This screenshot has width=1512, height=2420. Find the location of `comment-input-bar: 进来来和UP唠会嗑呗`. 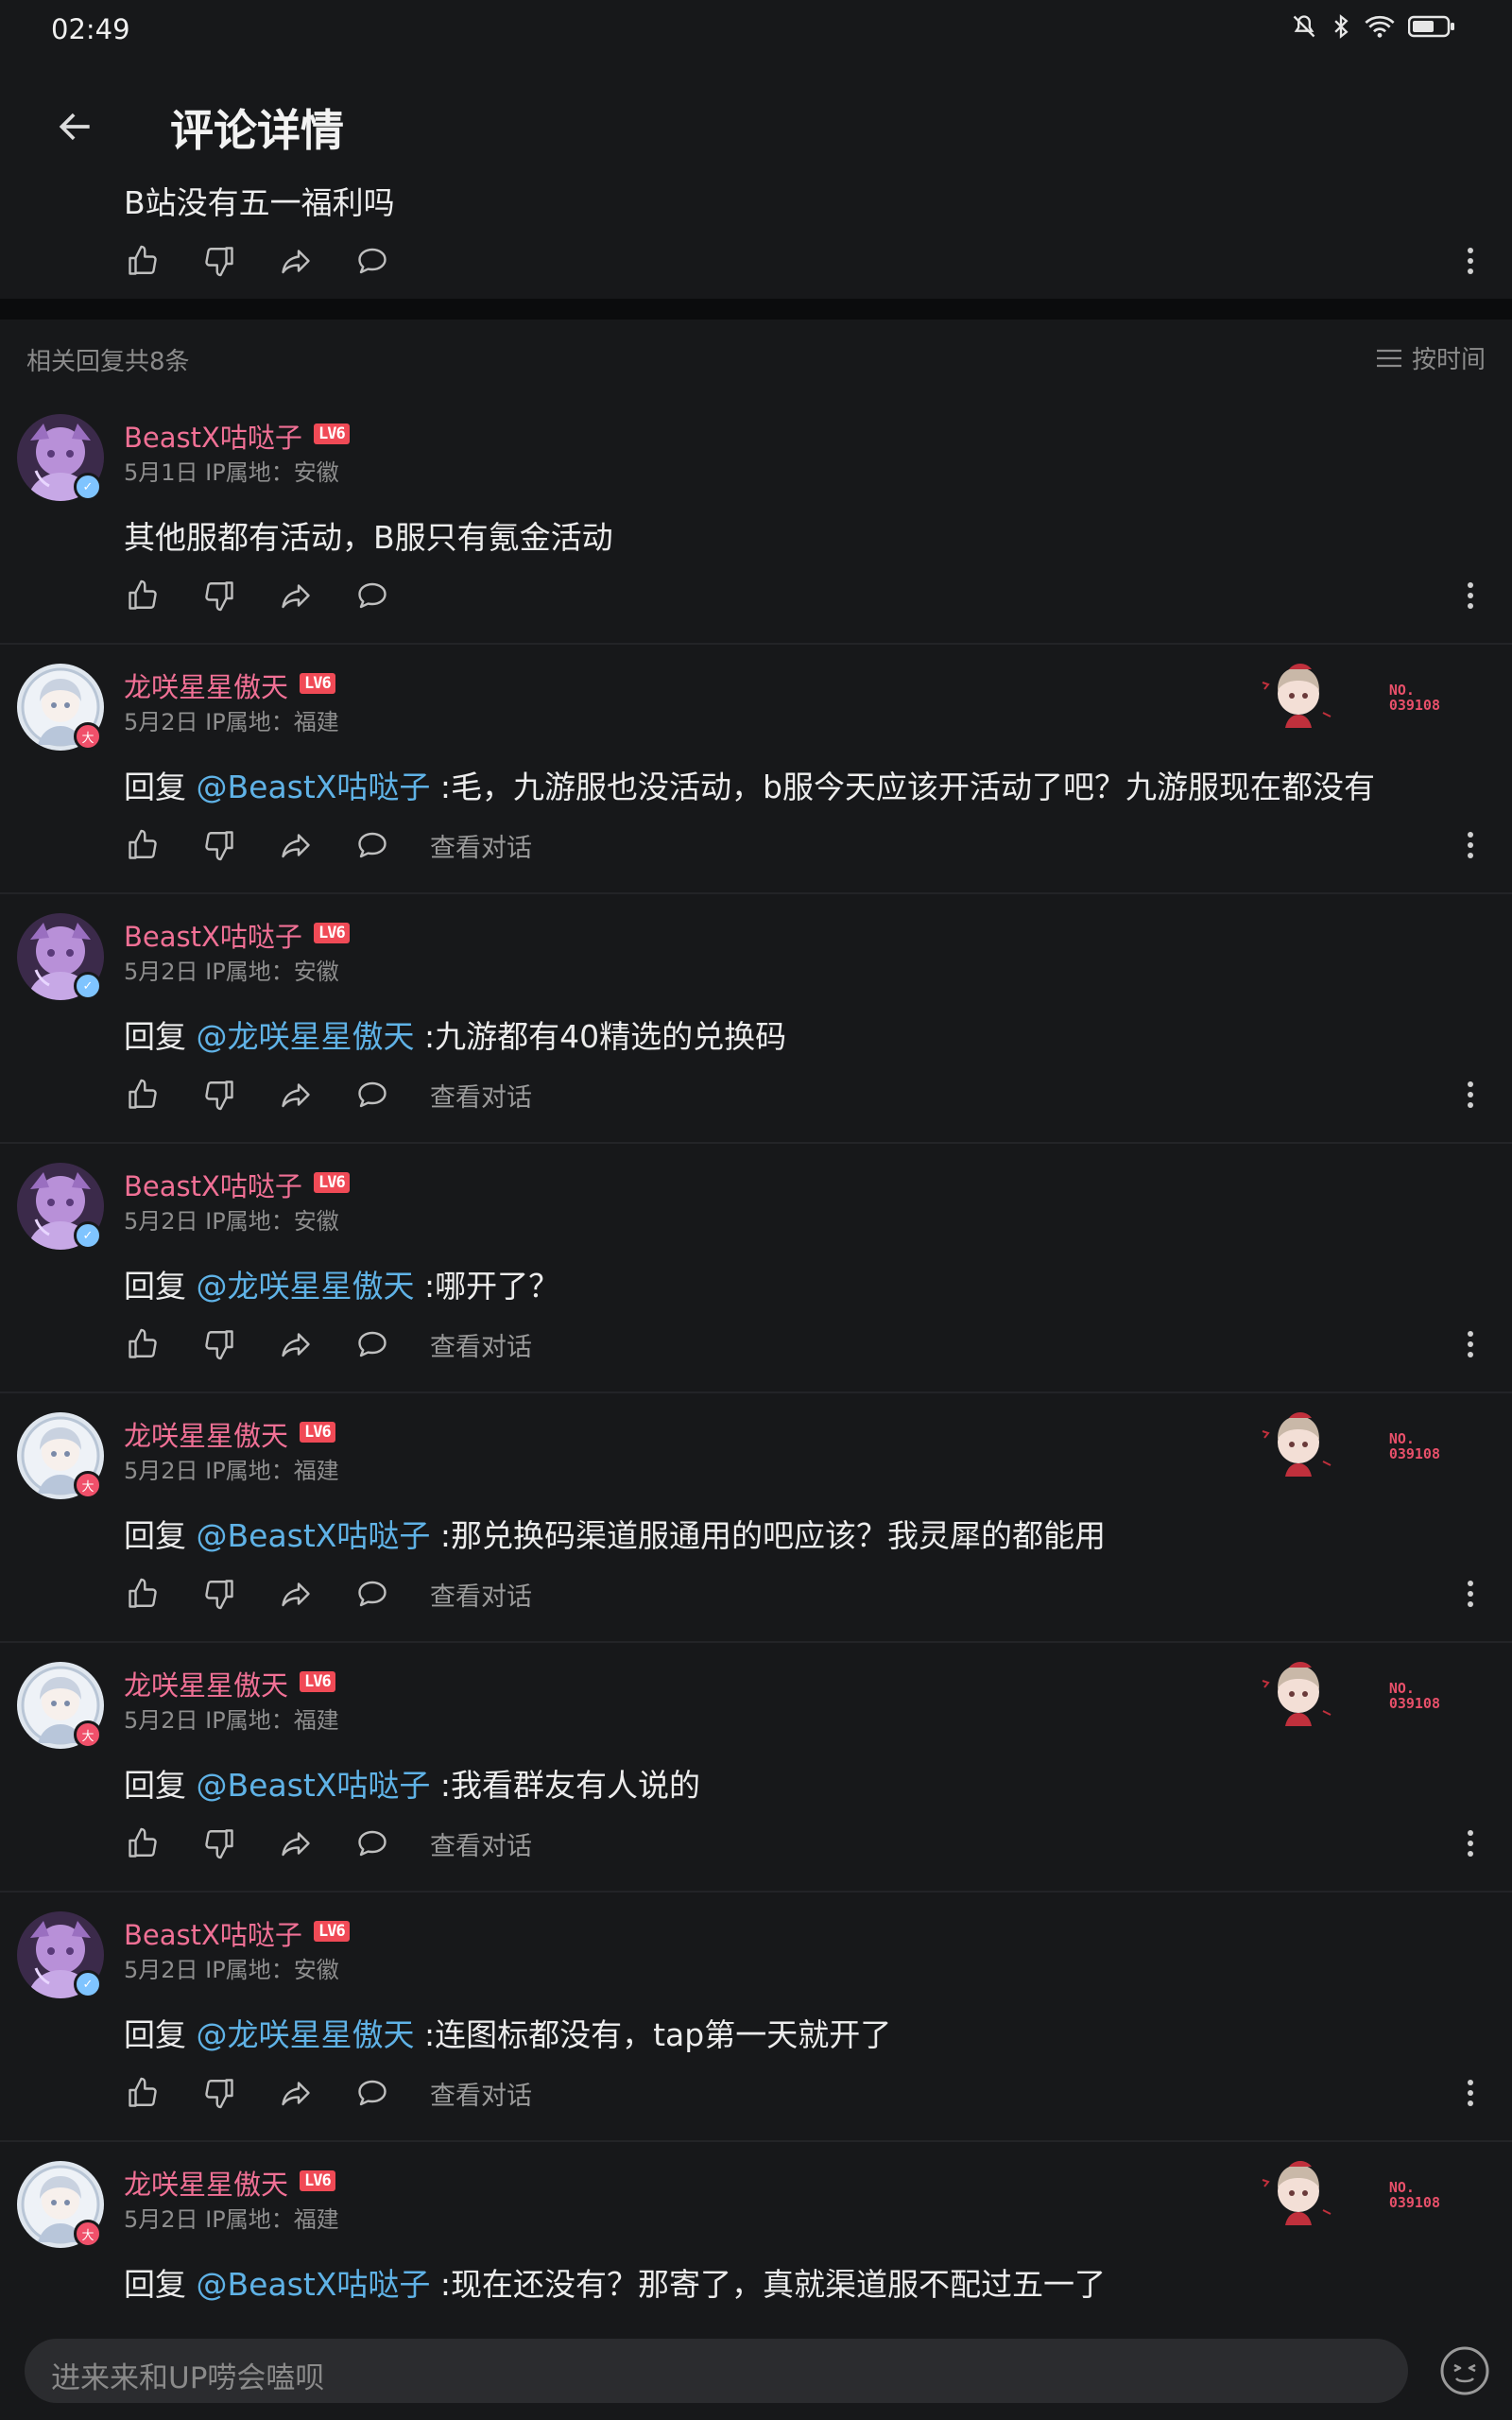

comment-input-bar: 进来来和UP唠会嗑呗 is located at coordinates (756, 2373).